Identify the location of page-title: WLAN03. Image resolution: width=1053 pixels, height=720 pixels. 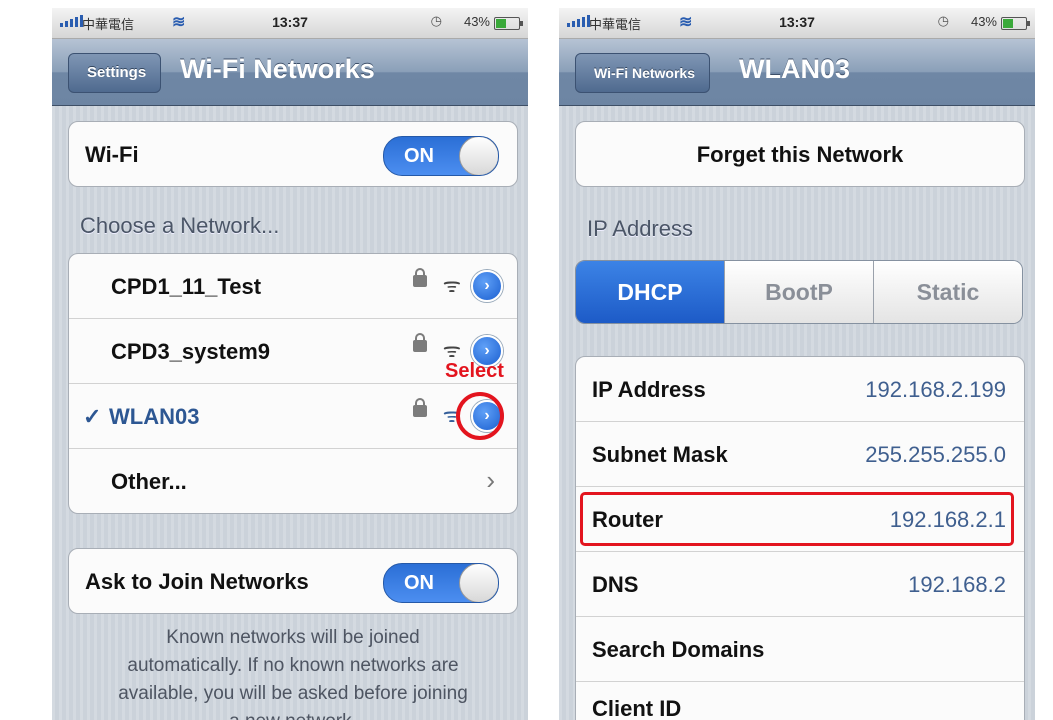
(795, 69).